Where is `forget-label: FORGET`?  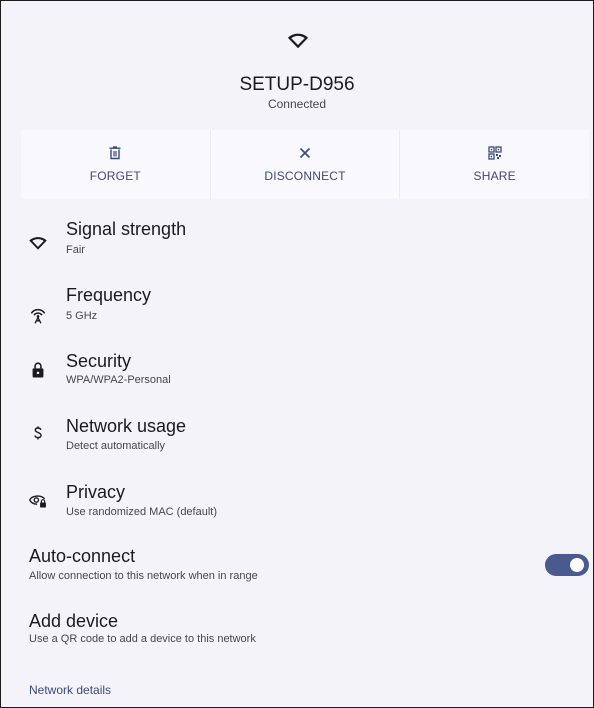 forget-label: FORGET is located at coordinates (115, 176).